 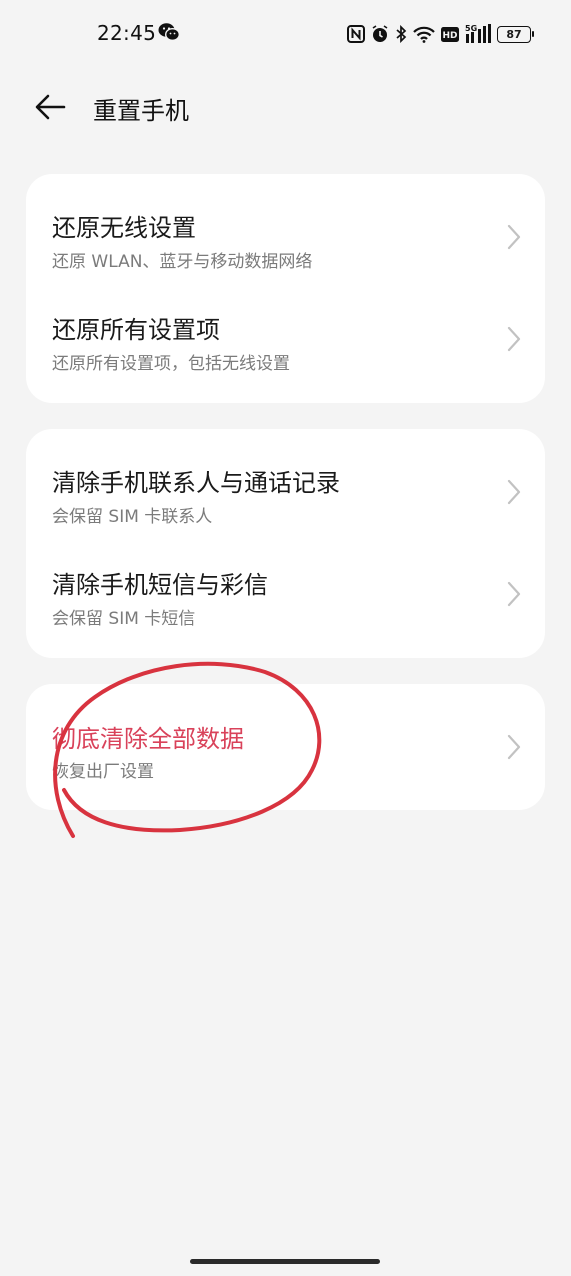 What do you see at coordinates (440, 34) in the screenshot?
I see `status-icons: HD 5G 87` at bounding box center [440, 34].